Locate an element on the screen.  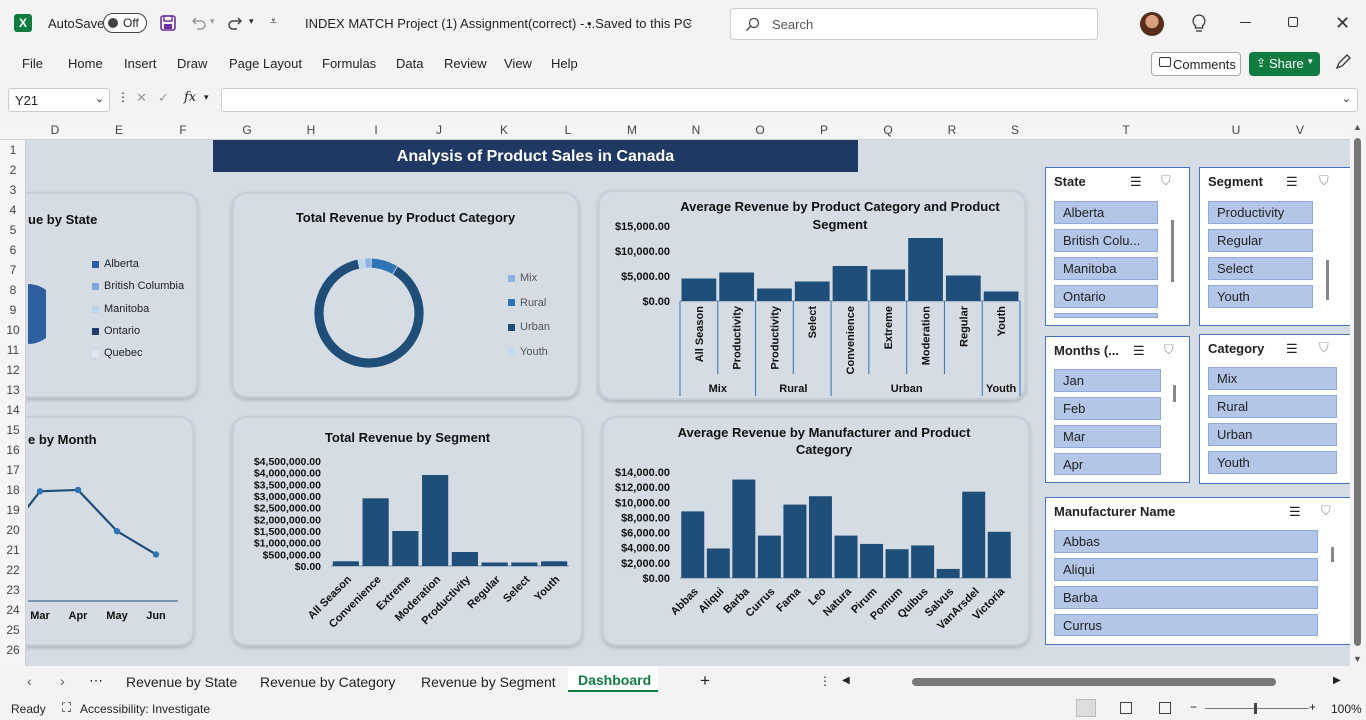
column-header: V is located at coordinates (1300, 130).